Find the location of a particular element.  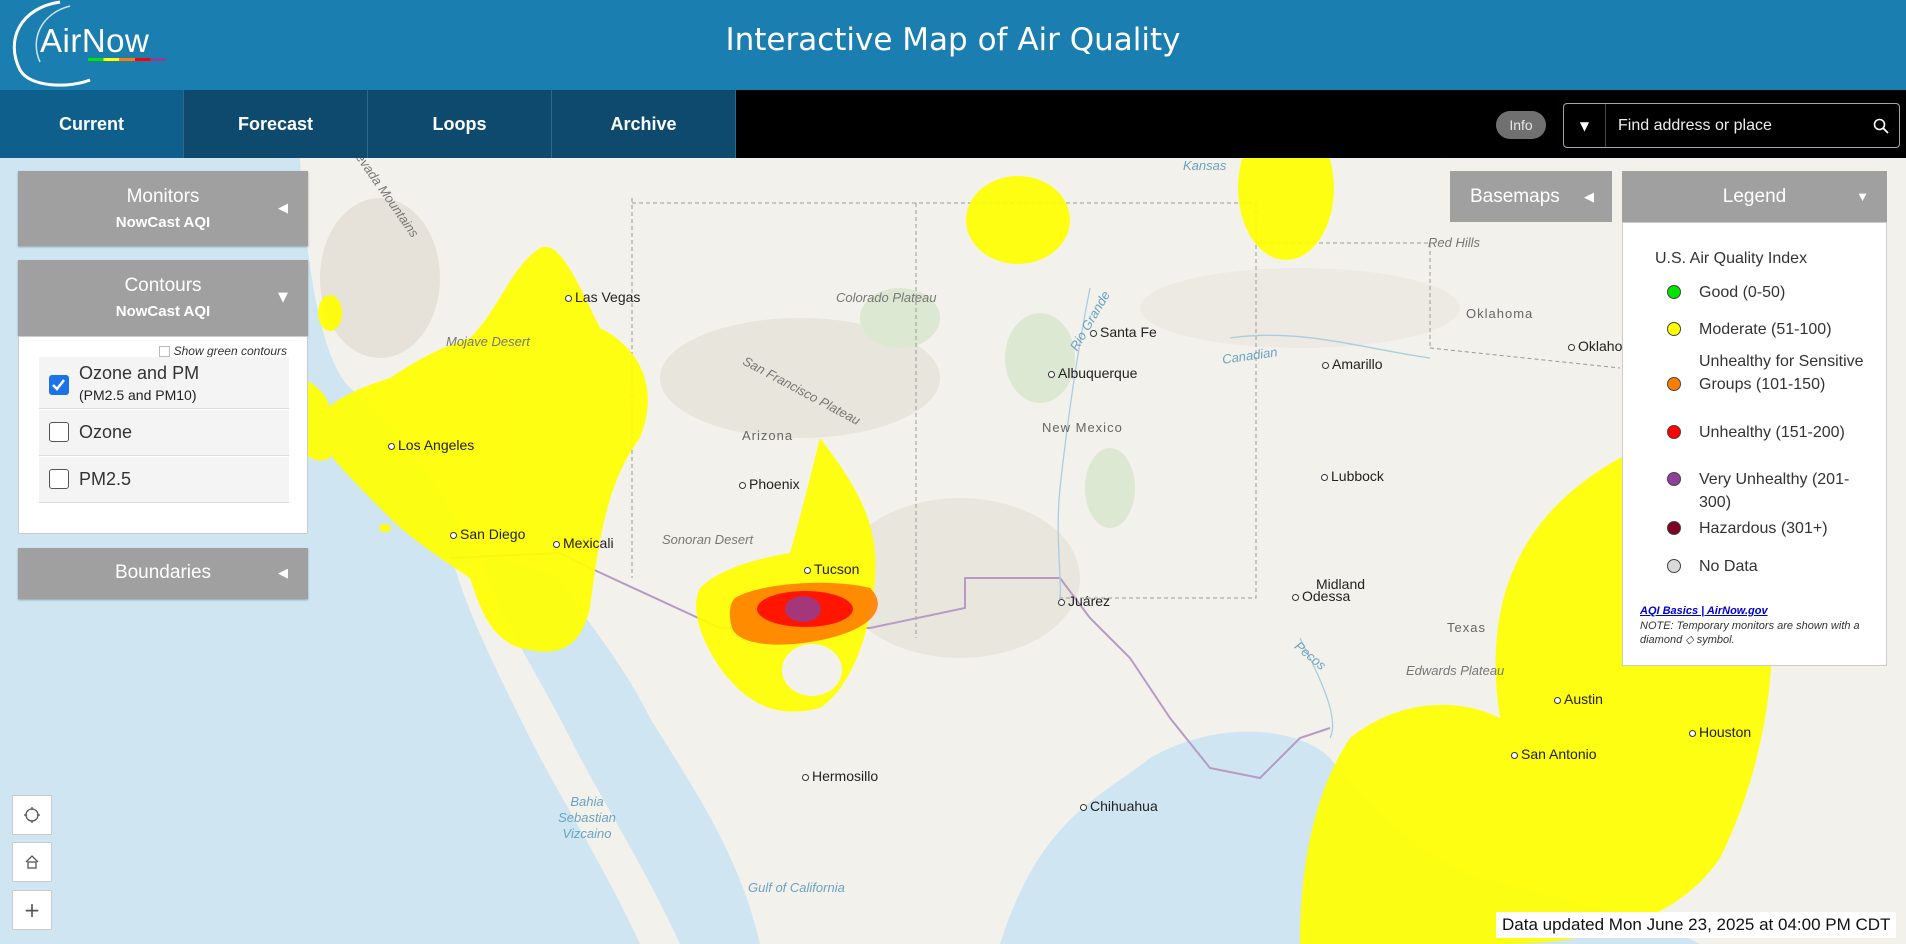

legend-title: U.S. Air Quality Index is located at coordinates (1731, 258).